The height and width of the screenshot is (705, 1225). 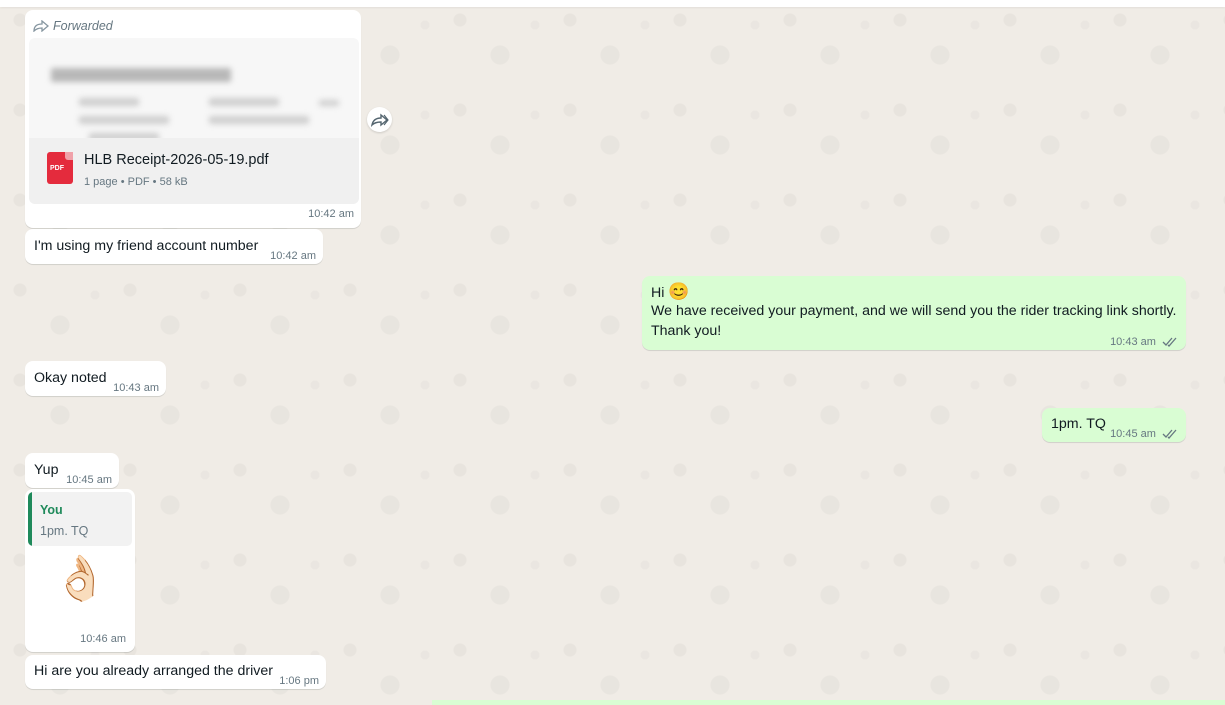 What do you see at coordinates (51, 510) in the screenshot?
I see `quoted-author: You` at bounding box center [51, 510].